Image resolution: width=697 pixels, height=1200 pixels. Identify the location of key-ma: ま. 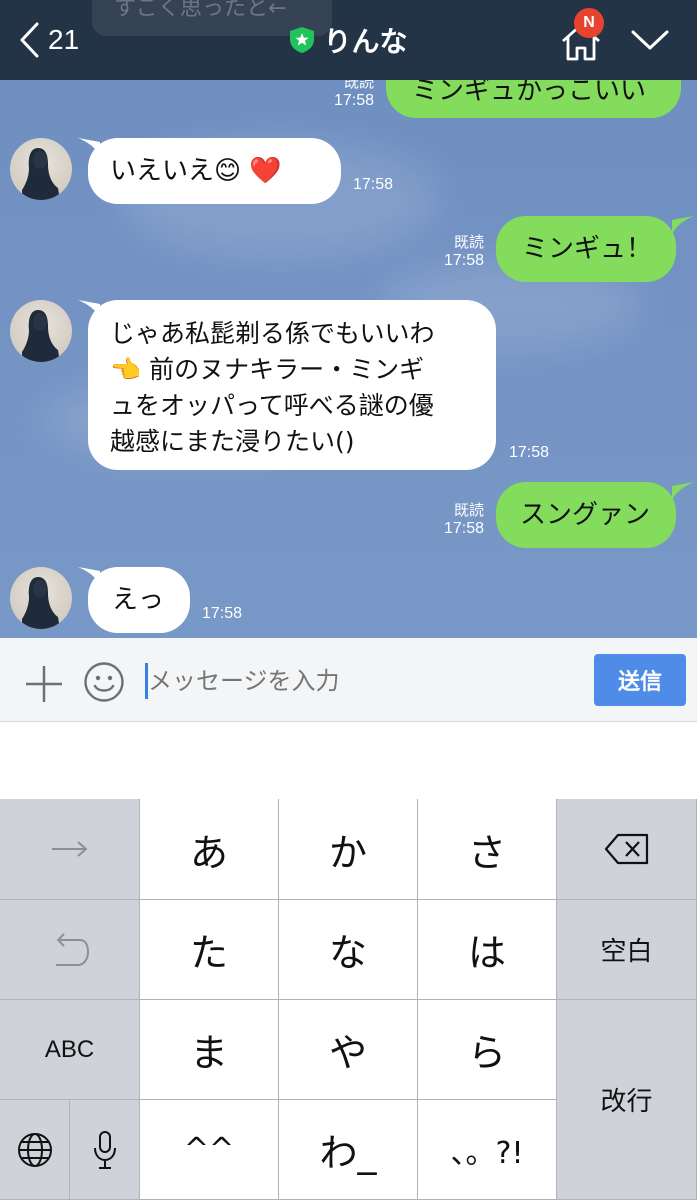
(209, 1050).